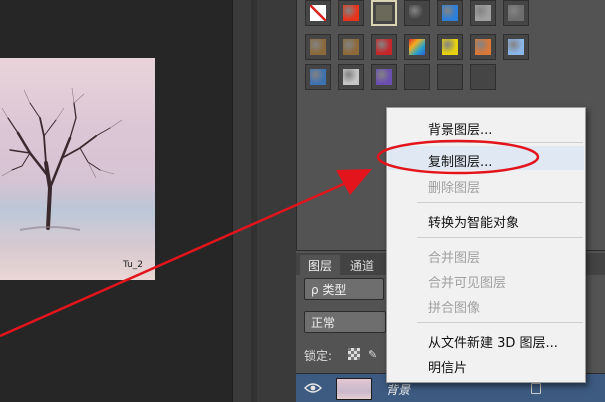 This screenshot has height=402, width=605. Describe the element at coordinates (264, 201) in the screenshot. I see `panel-divider` at that location.